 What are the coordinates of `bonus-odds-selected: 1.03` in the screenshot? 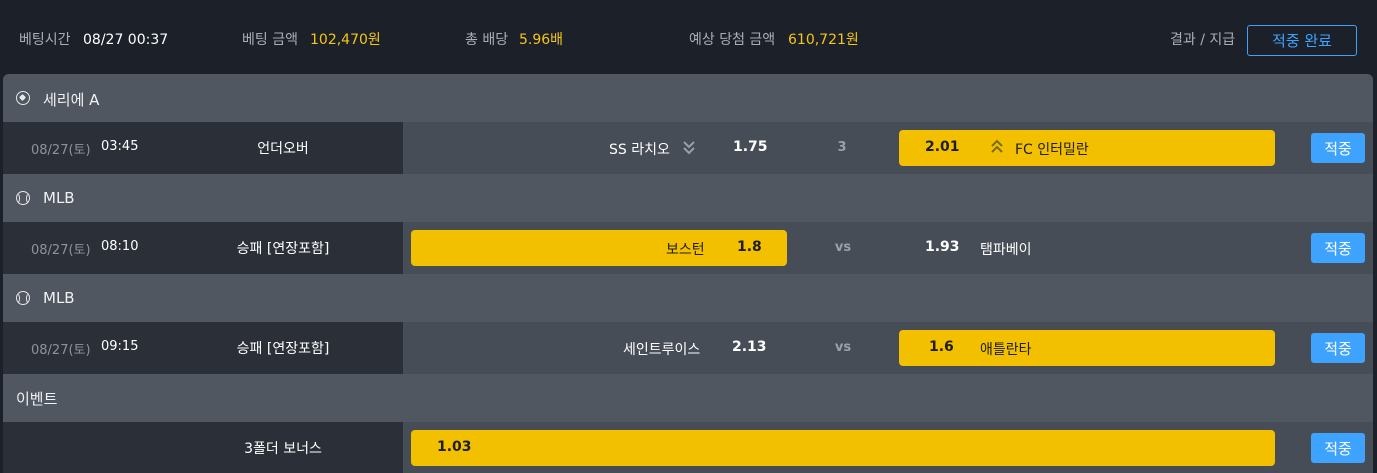 It's located at (843, 448).